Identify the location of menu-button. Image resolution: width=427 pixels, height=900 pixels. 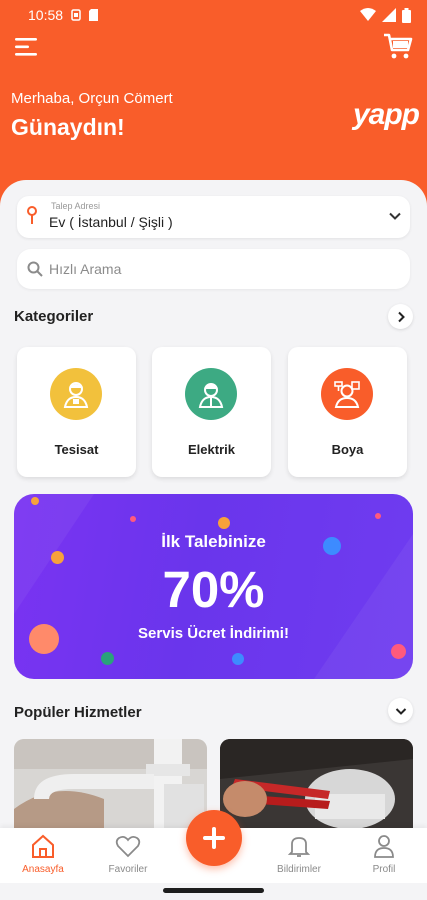
(27, 47).